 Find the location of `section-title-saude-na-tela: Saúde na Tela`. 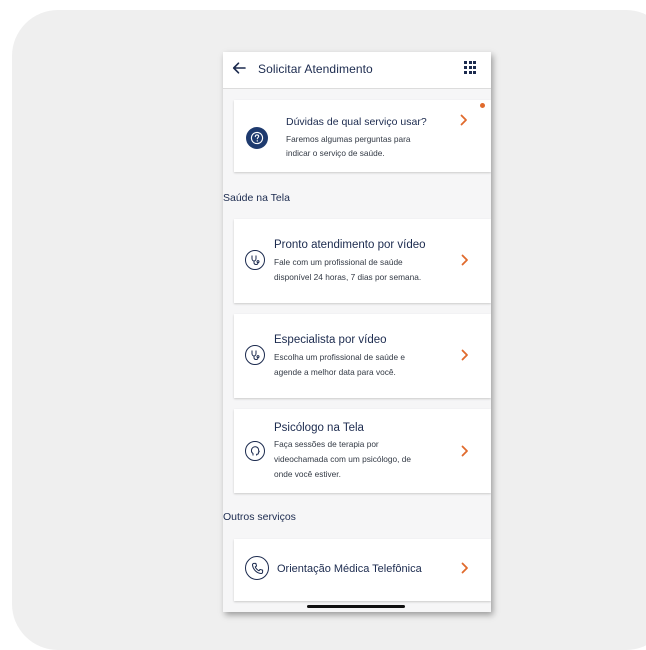

section-title-saude-na-tela: Saúde na Tela is located at coordinates (256, 198).